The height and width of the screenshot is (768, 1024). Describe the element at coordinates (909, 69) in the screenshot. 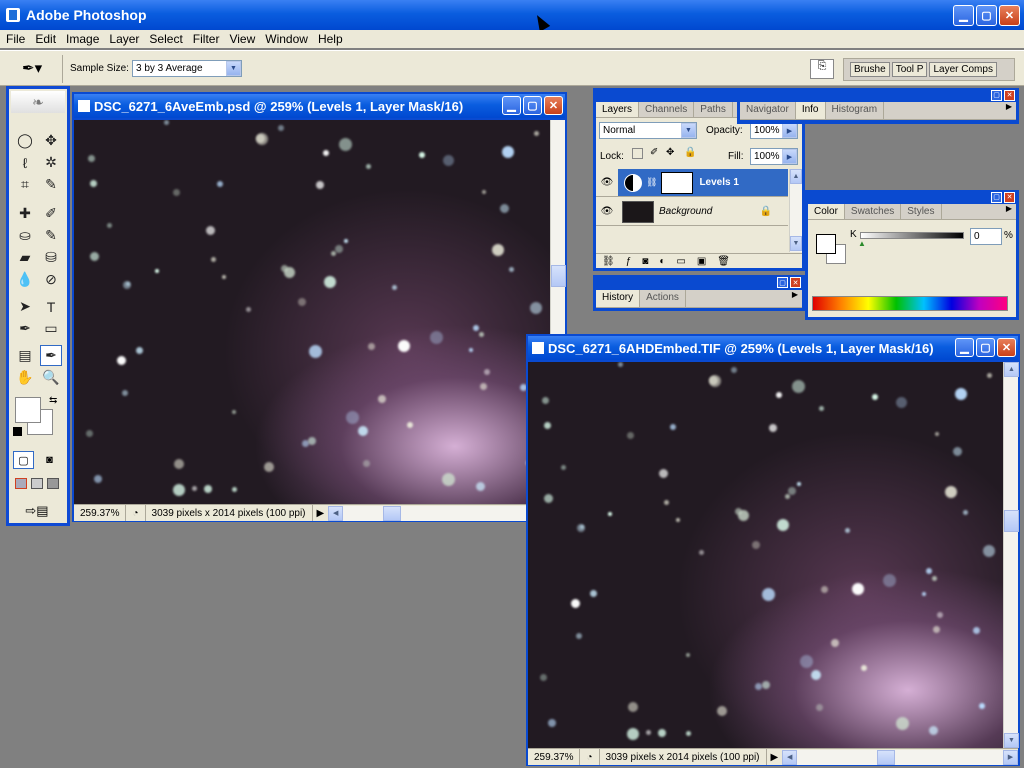

I see `well-tab-tool-presets: Tool P` at that location.